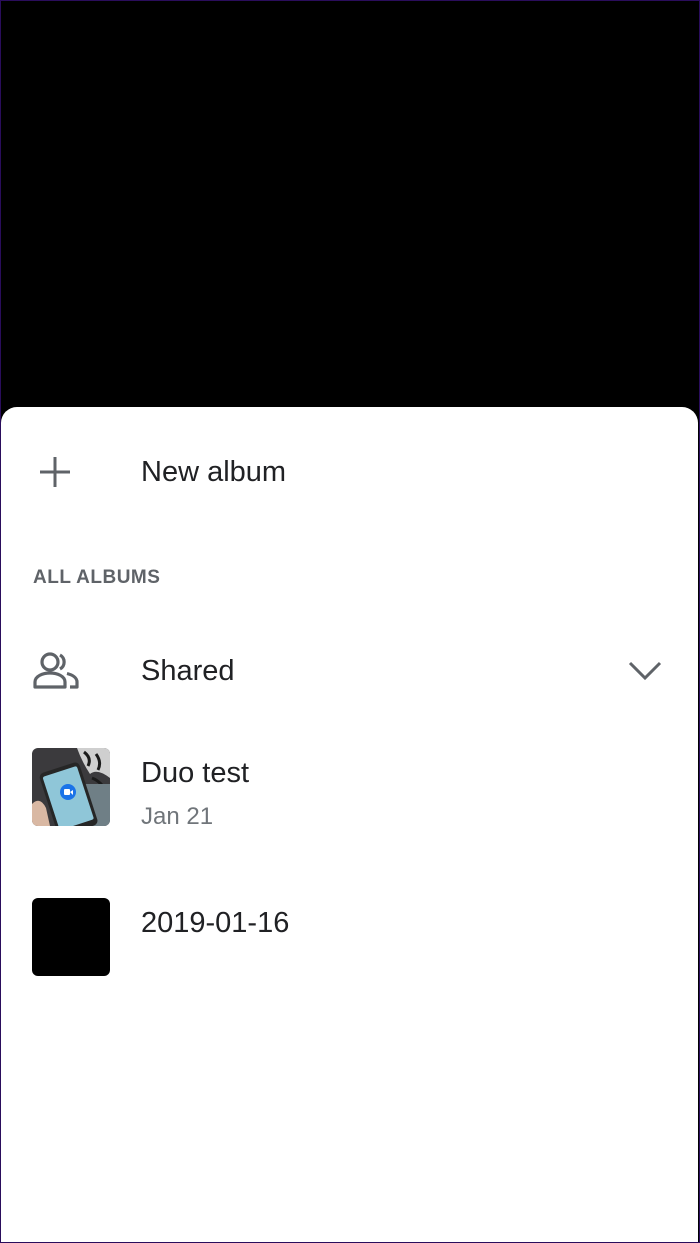 This screenshot has height=1243, width=700. I want to click on shared-albums-row: Shared, so click(349, 671).